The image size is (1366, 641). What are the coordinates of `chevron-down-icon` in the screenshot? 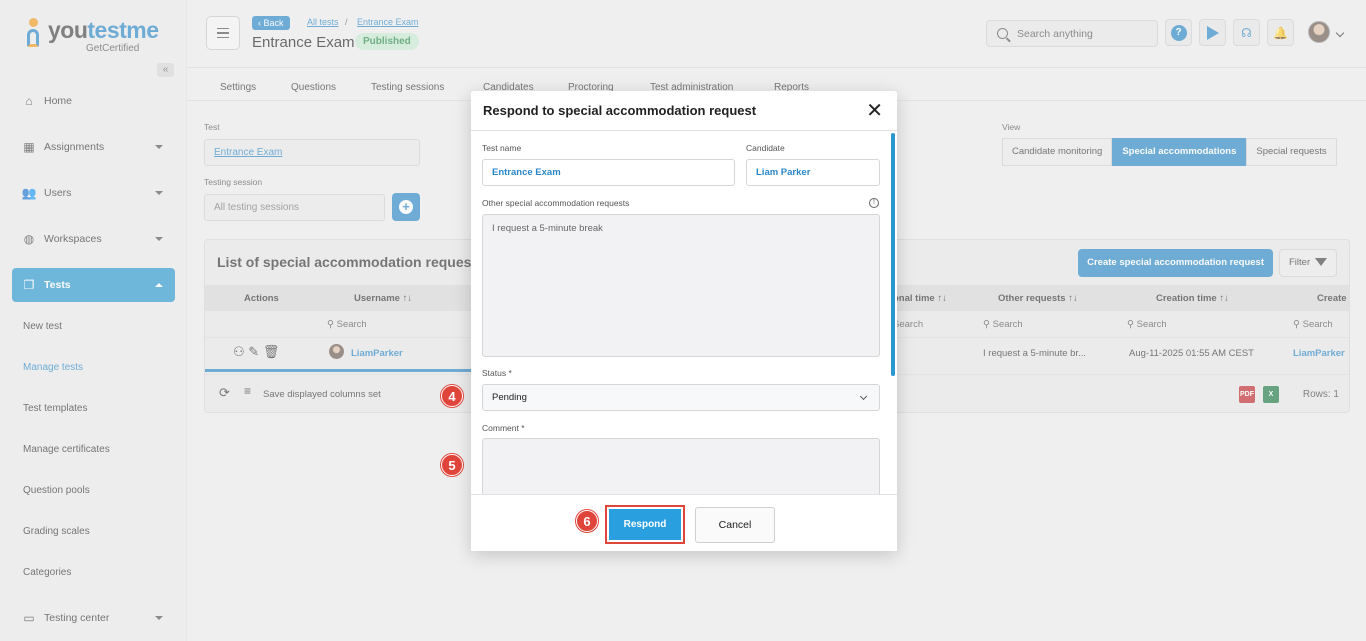 It's located at (863, 396).